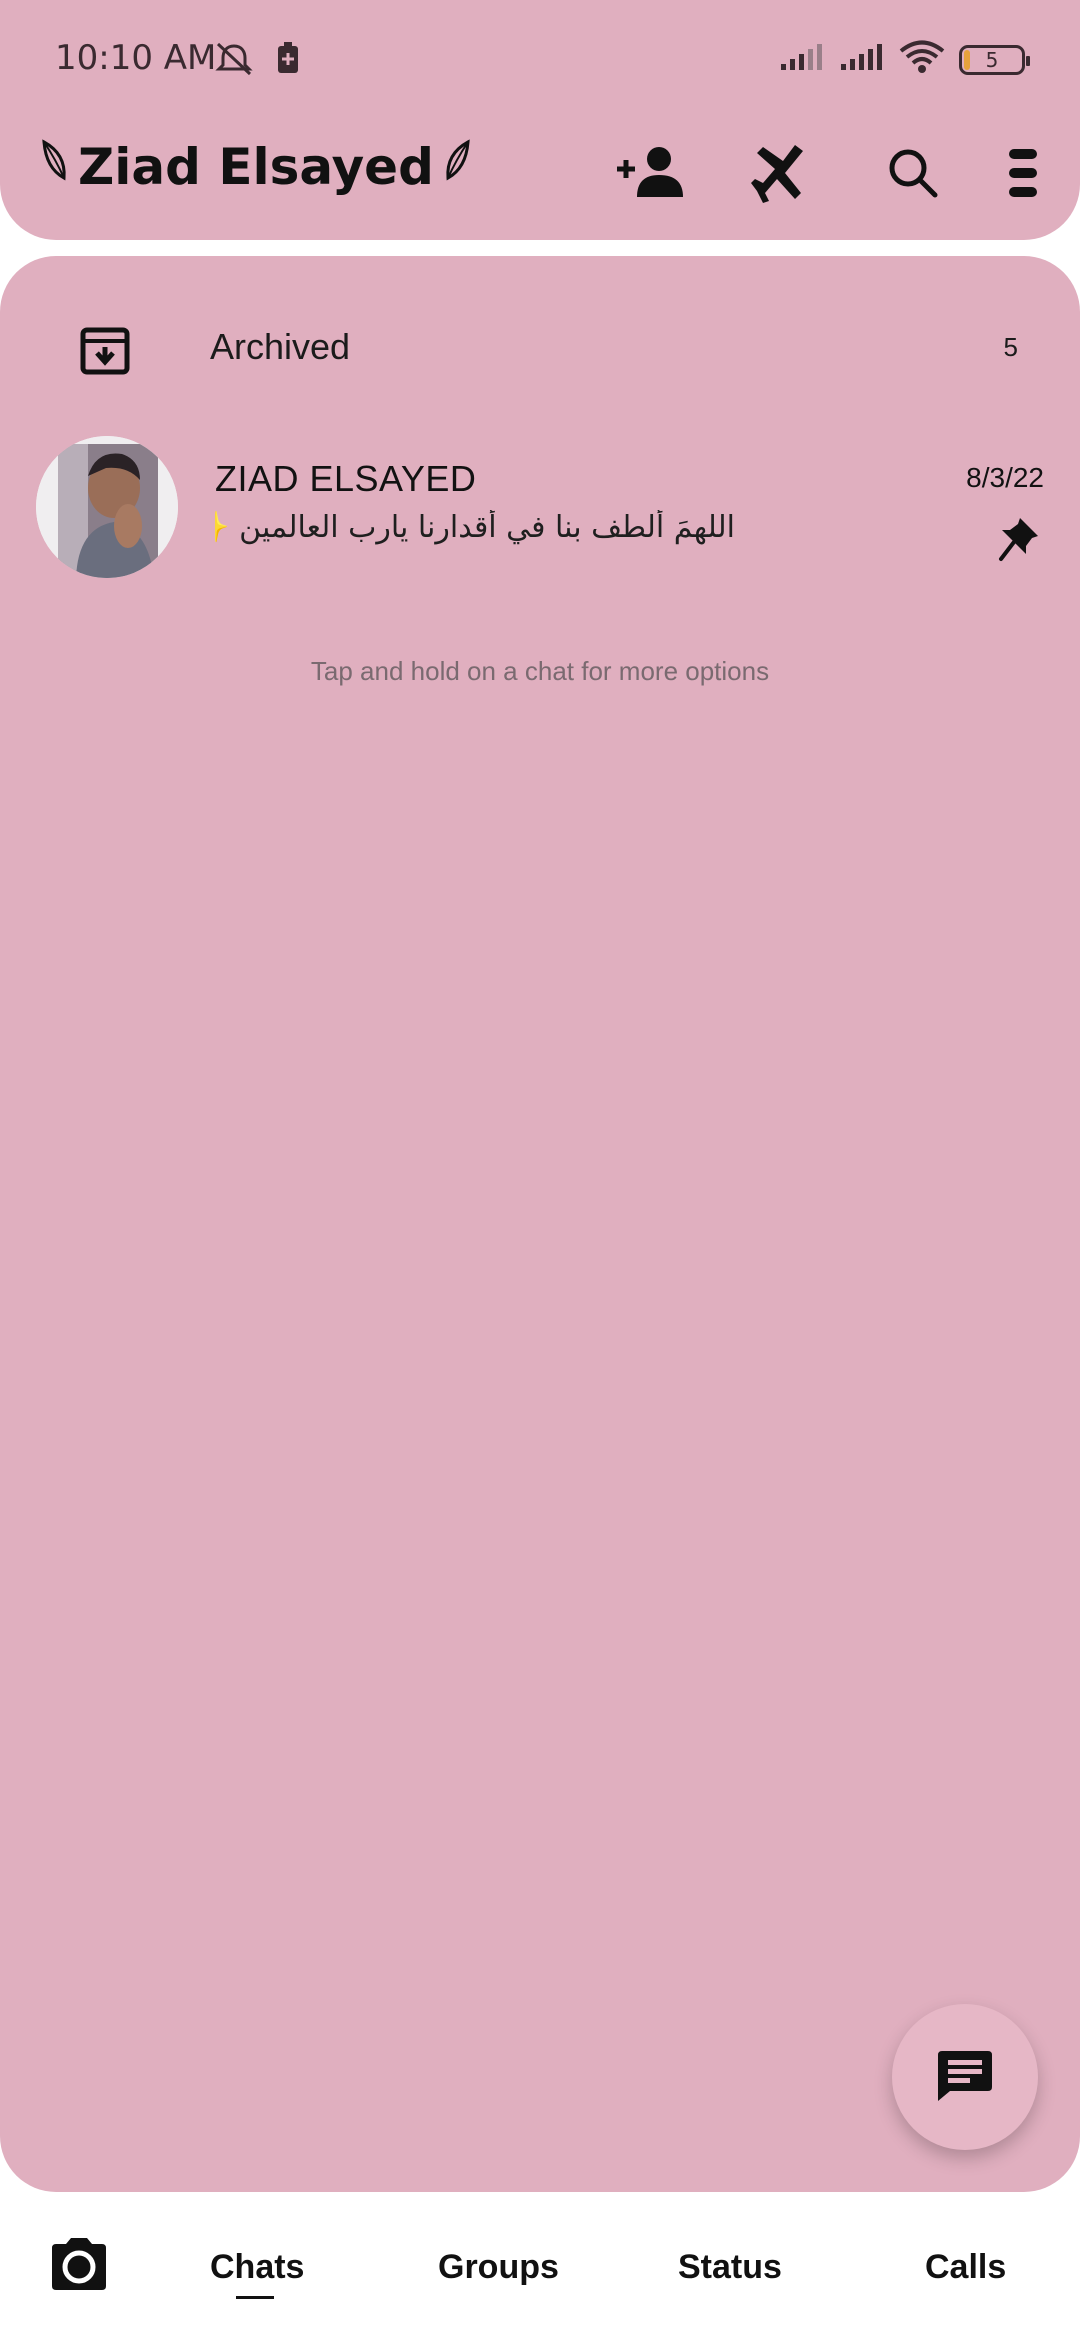  I want to click on header-title: Ziad Elsayed, so click(256, 167).